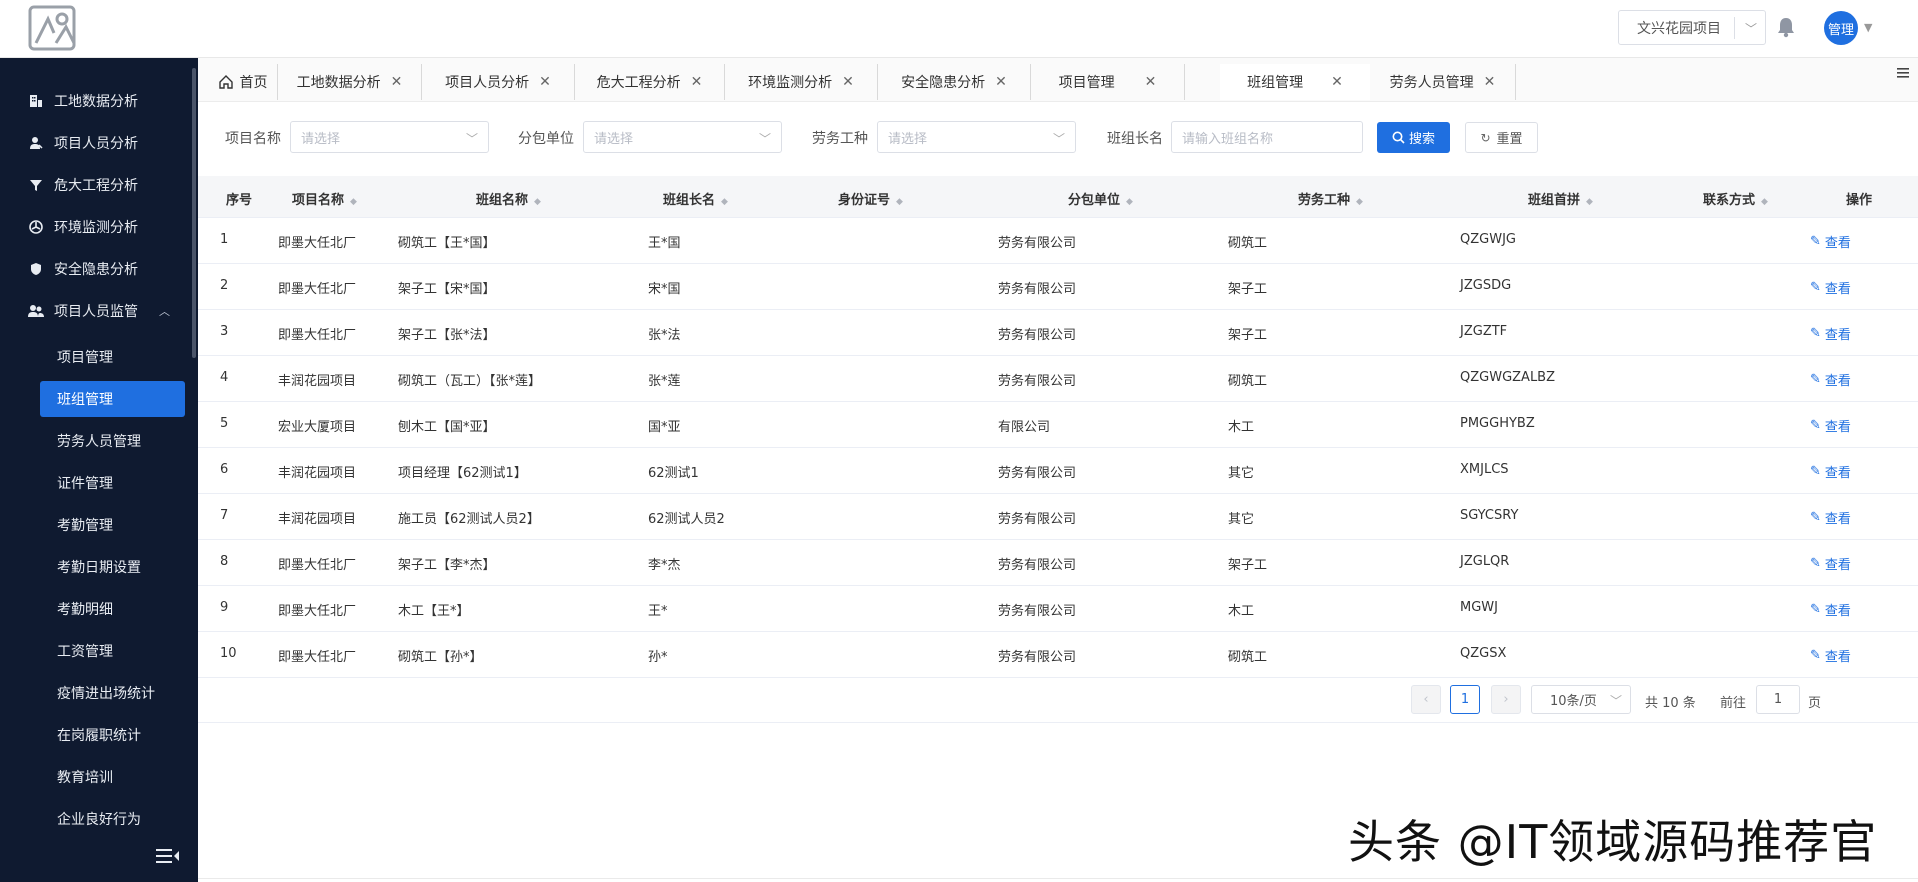 The image size is (1918, 882). I want to click on sidebar-sub-project-management: 项目管理, so click(112, 357).